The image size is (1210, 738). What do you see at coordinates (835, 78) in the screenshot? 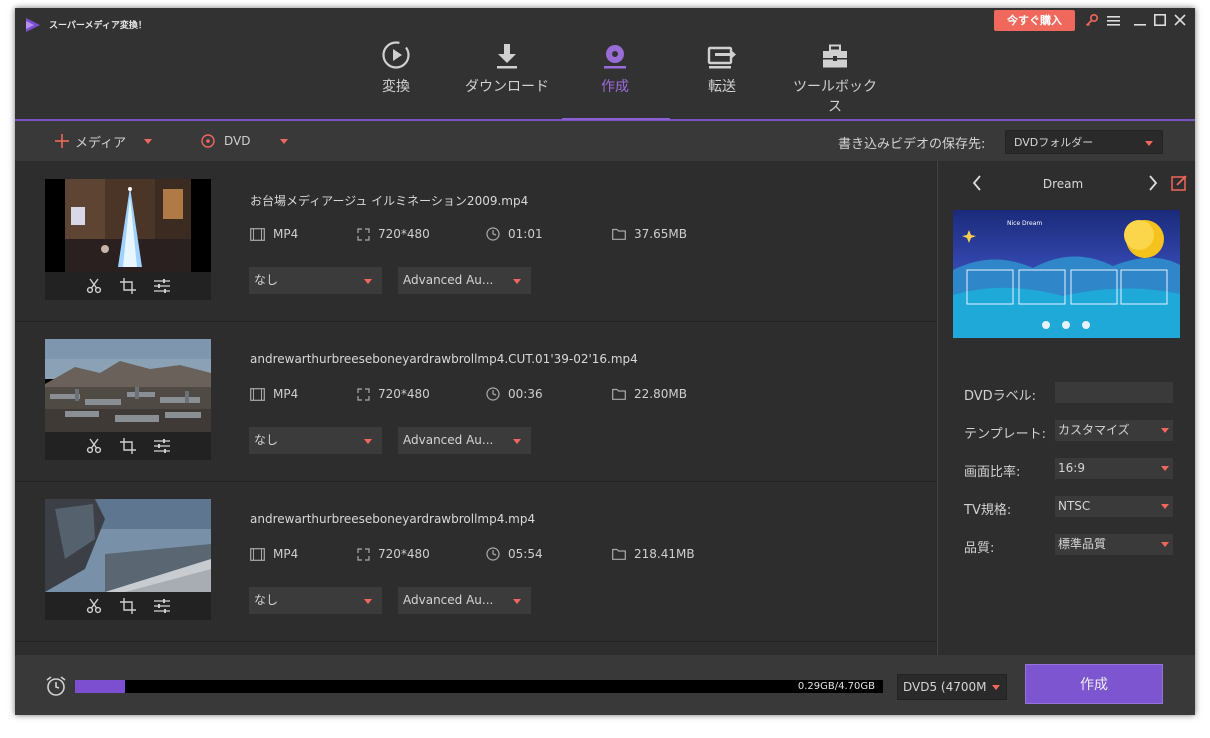
I see `tab-toolbox: ツールボックス` at bounding box center [835, 78].